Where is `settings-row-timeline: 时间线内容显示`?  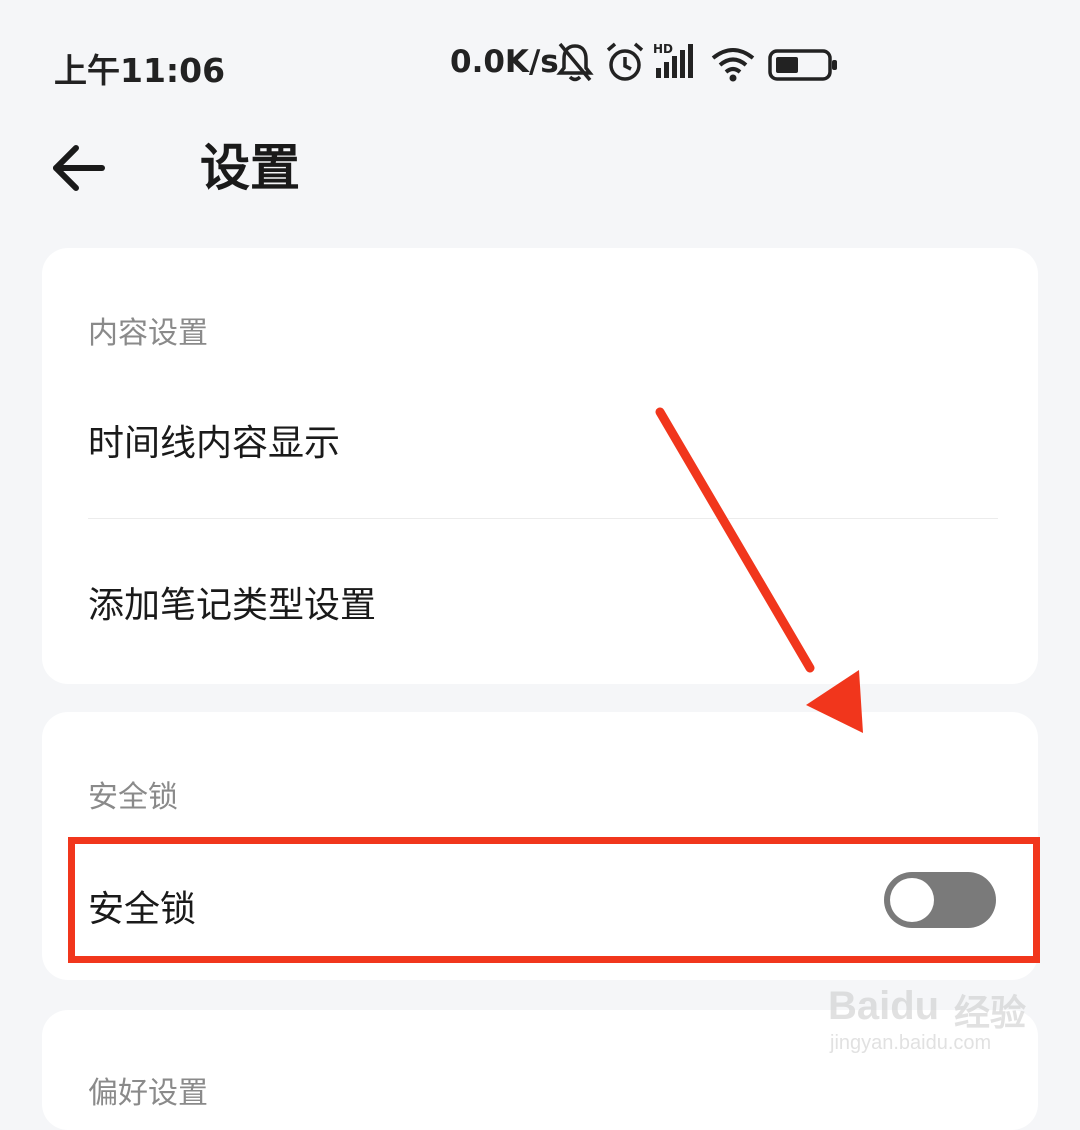 settings-row-timeline: 时间线内容显示 is located at coordinates (540, 438).